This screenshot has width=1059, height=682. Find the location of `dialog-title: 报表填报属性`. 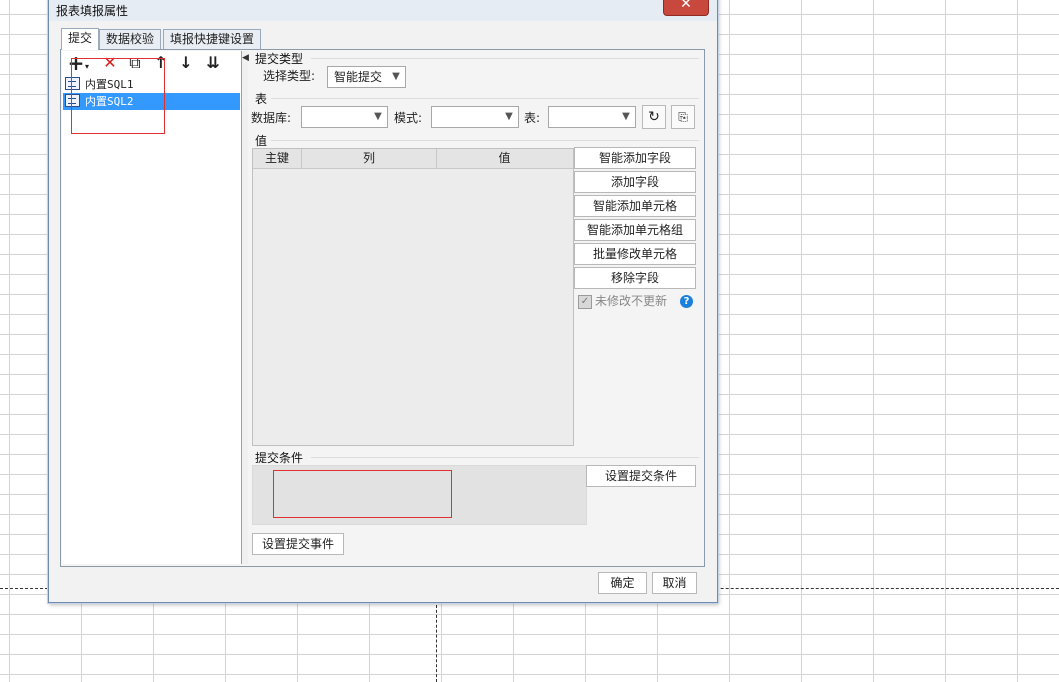

dialog-title: 报表填报属性 is located at coordinates (92, 11).